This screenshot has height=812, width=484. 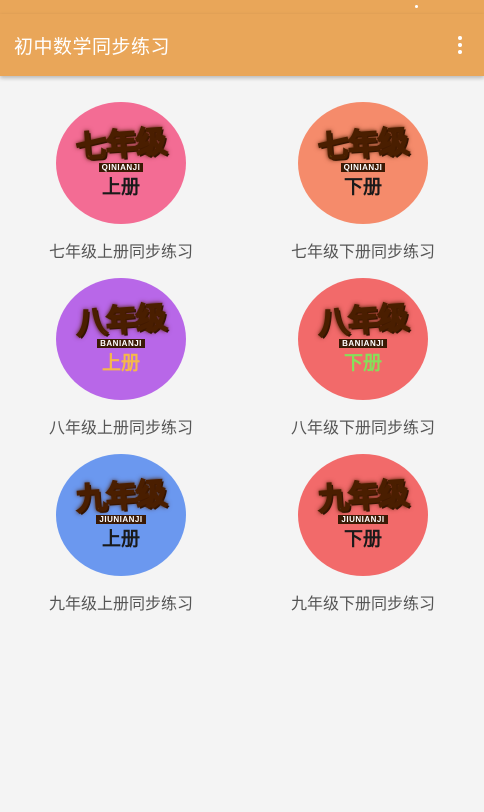 I want to click on grade-8-term-2-card: 八年级 BANIANJI 下册 八年级下册同步练习, so click(x=363, y=358).